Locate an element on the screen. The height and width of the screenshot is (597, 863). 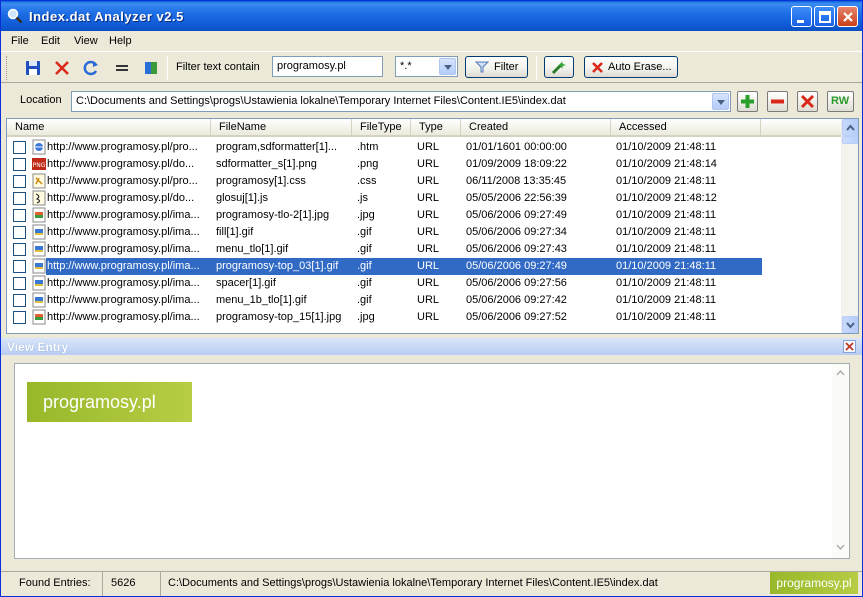
cell-created: 05/06/2006 09:27:56 is located at coordinates (516, 283).